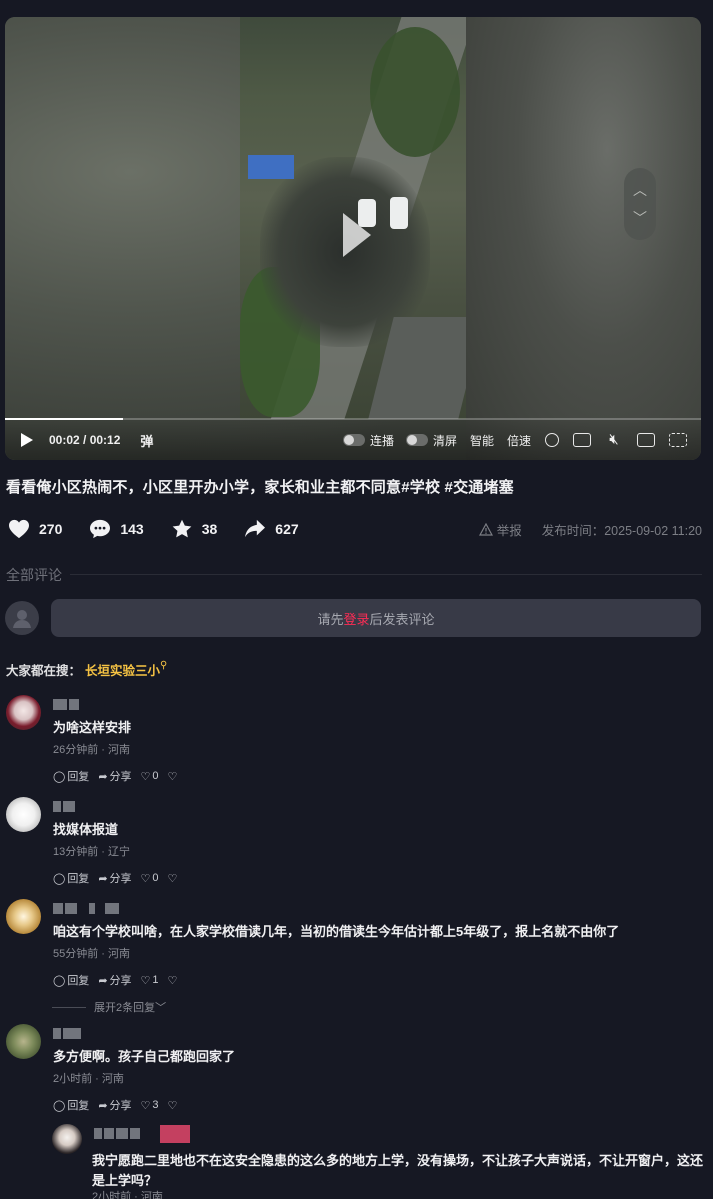 Image resolution: width=713 pixels, height=1199 pixels. What do you see at coordinates (194, 529) in the screenshot?
I see `favorite-button: 38` at bounding box center [194, 529].